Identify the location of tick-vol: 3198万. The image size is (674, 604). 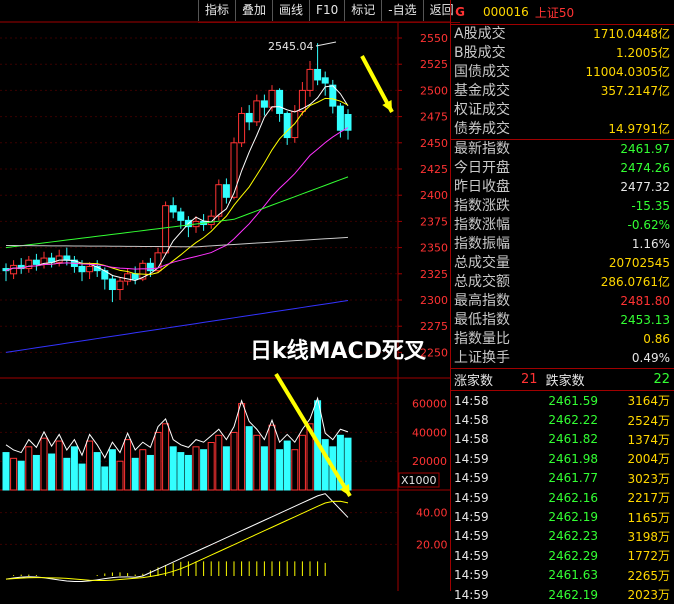
(648, 536).